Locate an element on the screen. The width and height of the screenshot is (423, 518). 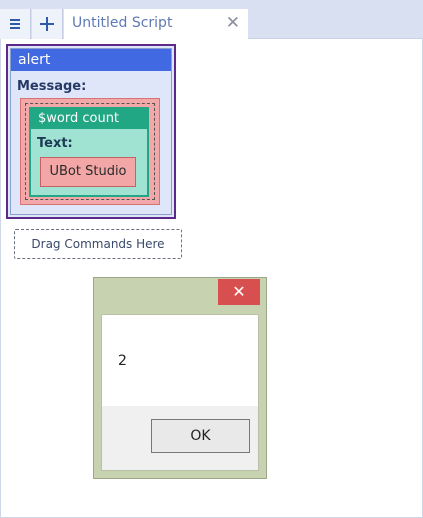
tab-title: Untitled Script is located at coordinates (122, 23).